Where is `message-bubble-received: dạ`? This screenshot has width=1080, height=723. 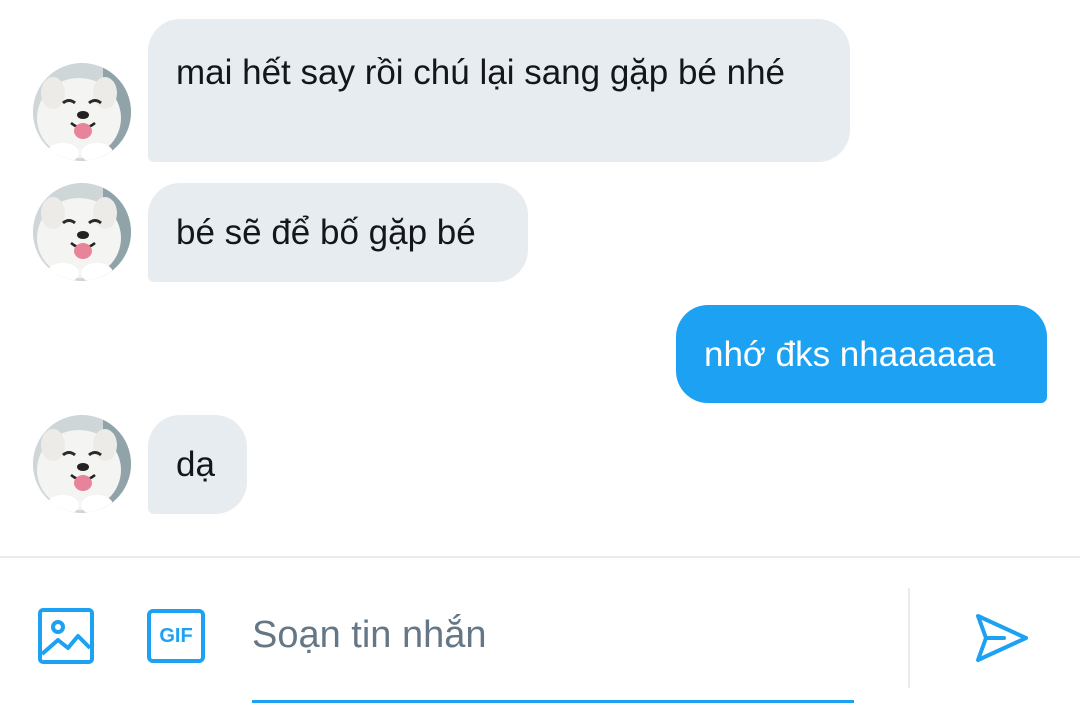 message-bubble-received: dạ is located at coordinates (197, 464).